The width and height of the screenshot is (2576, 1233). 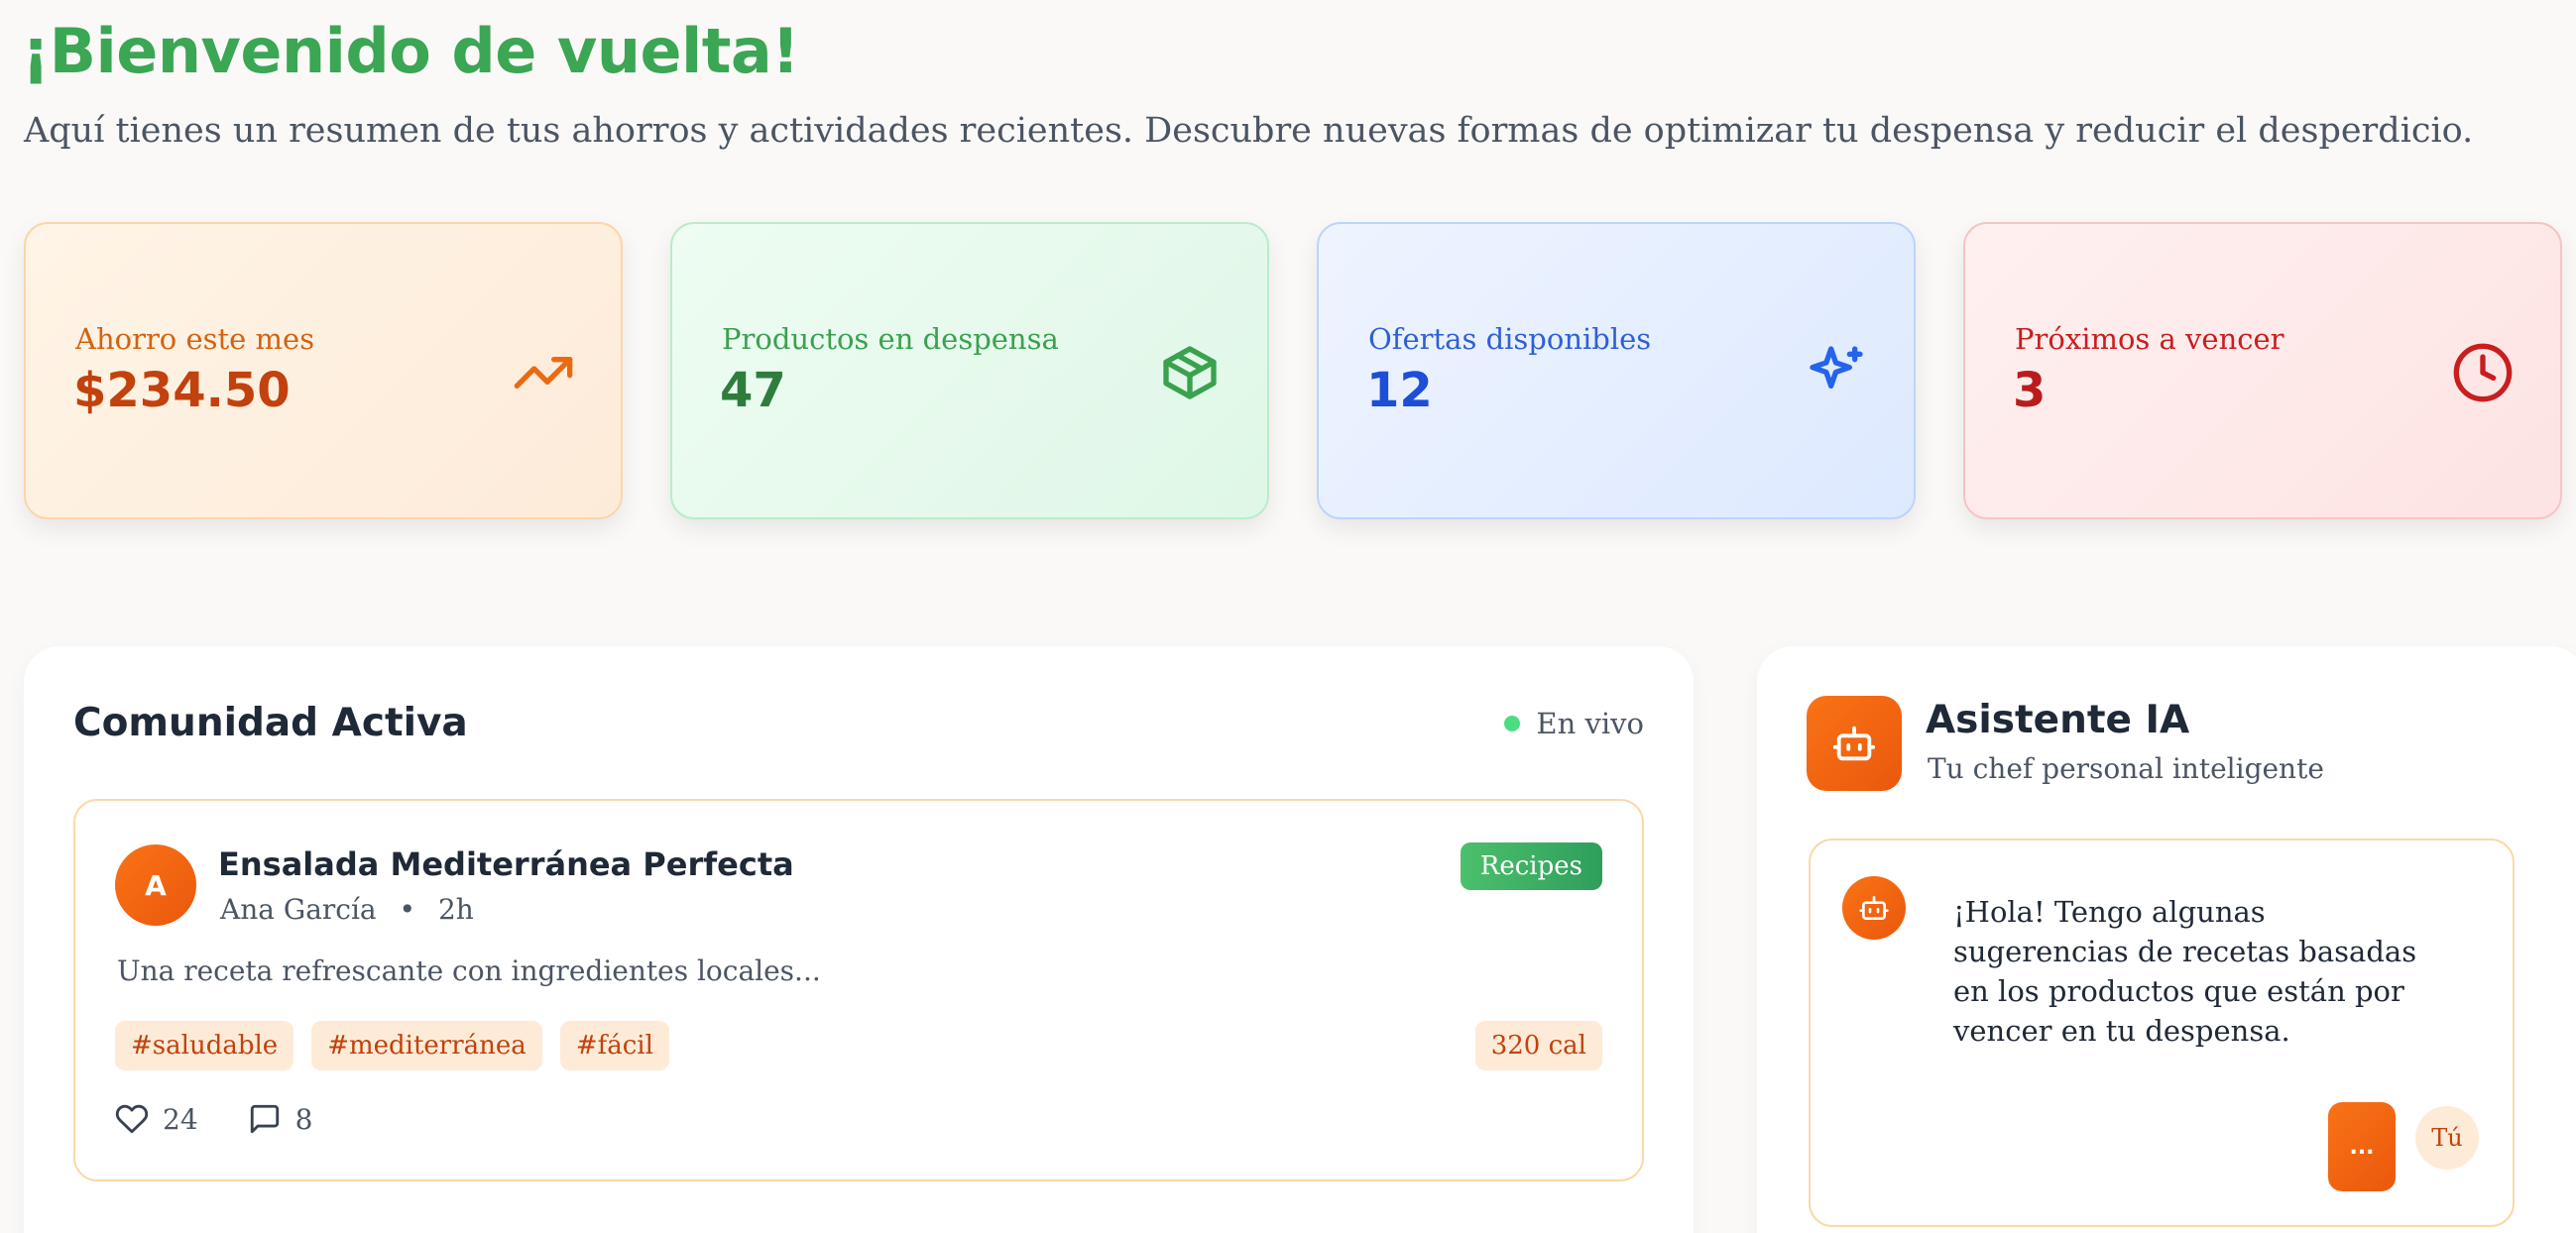 I want to click on post-time: 2h, so click(x=456, y=909).